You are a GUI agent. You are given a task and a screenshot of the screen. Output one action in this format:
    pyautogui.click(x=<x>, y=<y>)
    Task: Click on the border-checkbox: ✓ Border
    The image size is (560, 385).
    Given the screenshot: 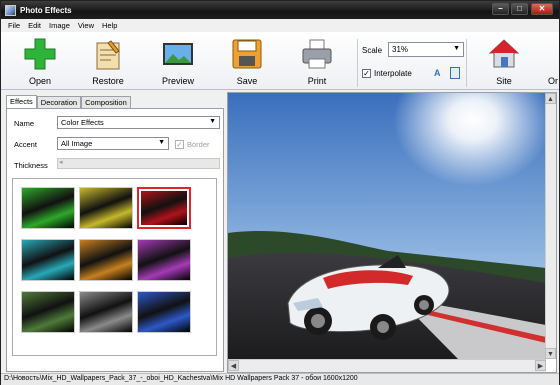 What is the action you would take?
    pyautogui.click(x=192, y=144)
    